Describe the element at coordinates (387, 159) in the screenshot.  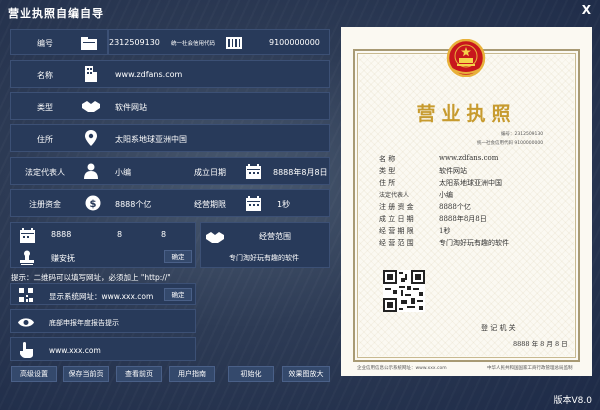
I see `cert-key: 名 称` at that location.